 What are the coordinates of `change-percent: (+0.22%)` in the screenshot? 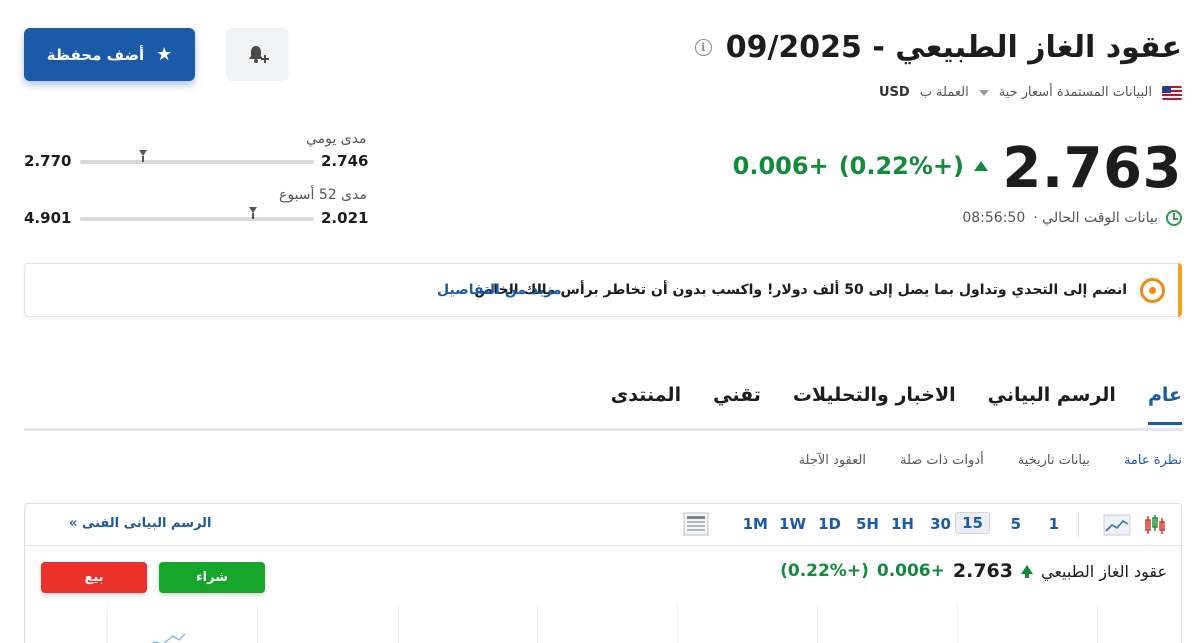 It's located at (901, 166).